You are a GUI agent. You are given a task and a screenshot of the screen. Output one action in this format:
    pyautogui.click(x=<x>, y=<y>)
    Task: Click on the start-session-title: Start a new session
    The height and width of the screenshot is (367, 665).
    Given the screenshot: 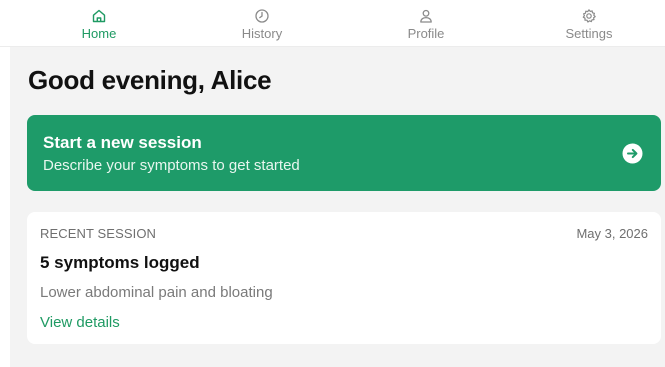 What is the action you would take?
    pyautogui.click(x=122, y=142)
    